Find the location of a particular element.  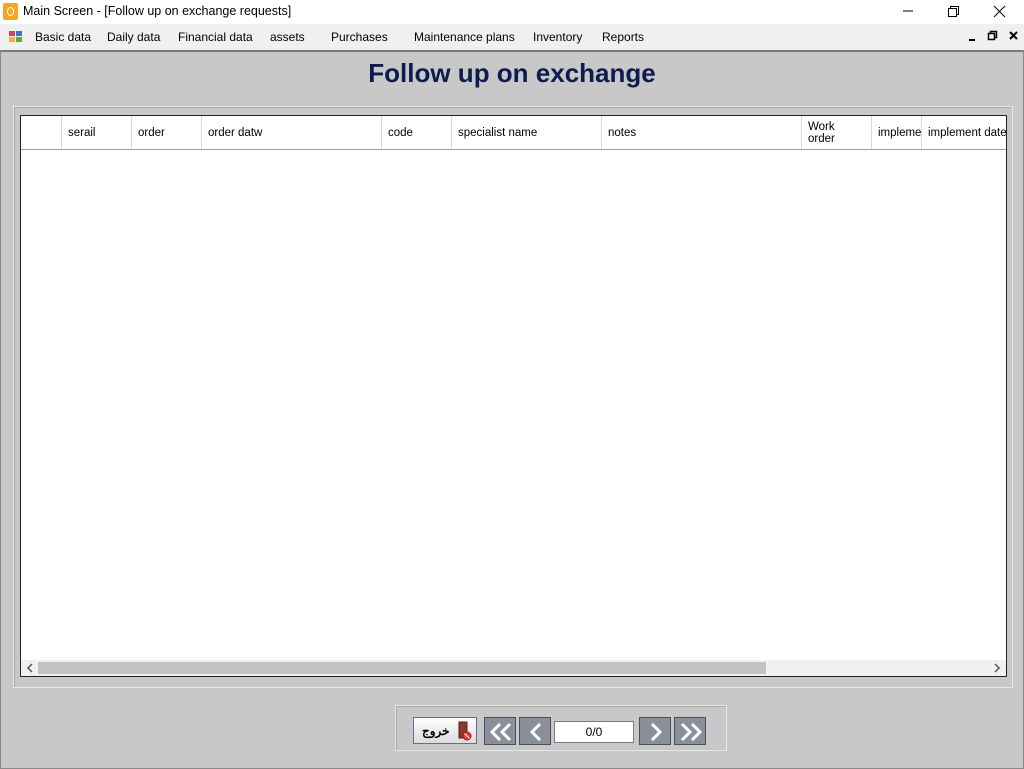

next-record-button is located at coordinates (655, 731).